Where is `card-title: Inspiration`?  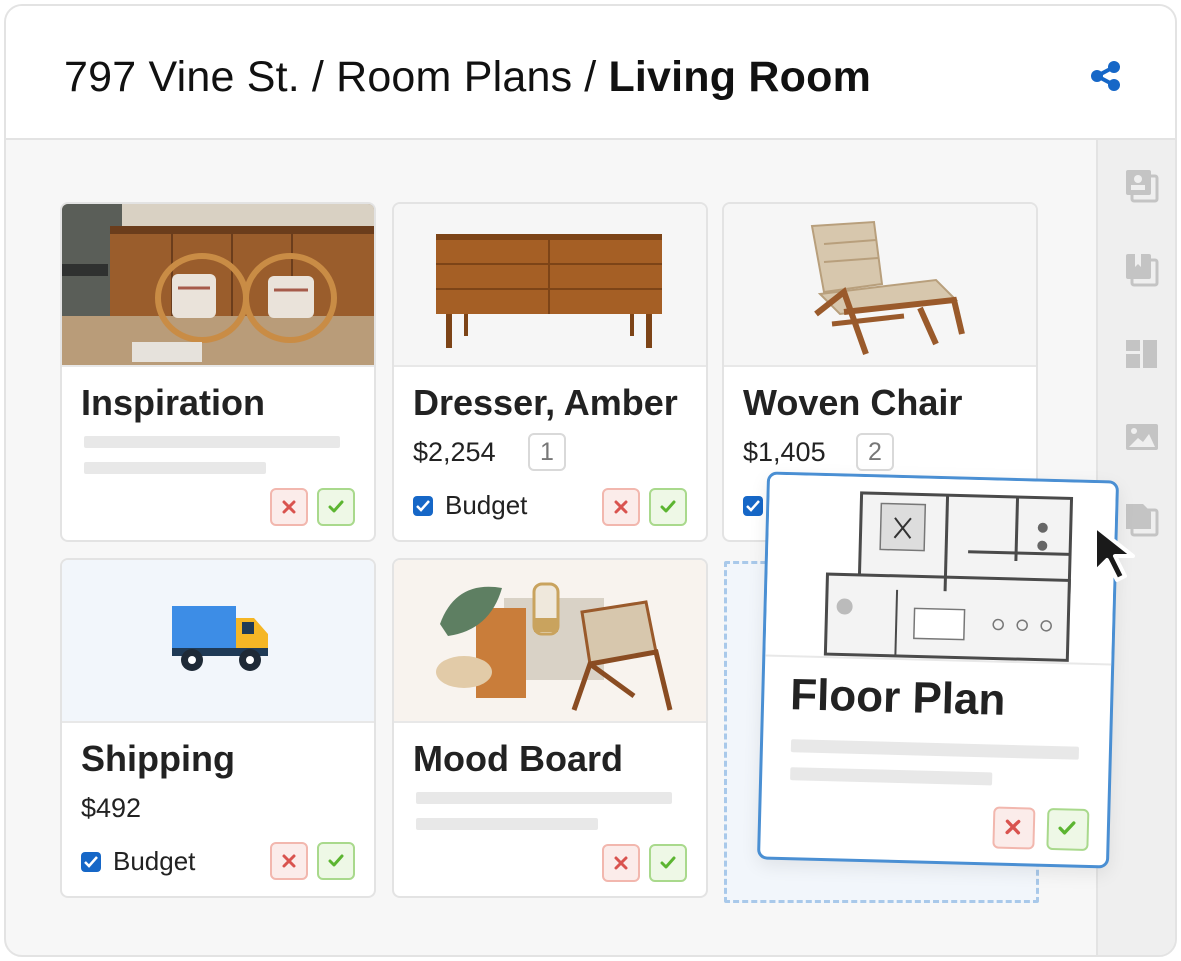
card-title: Inspiration is located at coordinates (173, 402).